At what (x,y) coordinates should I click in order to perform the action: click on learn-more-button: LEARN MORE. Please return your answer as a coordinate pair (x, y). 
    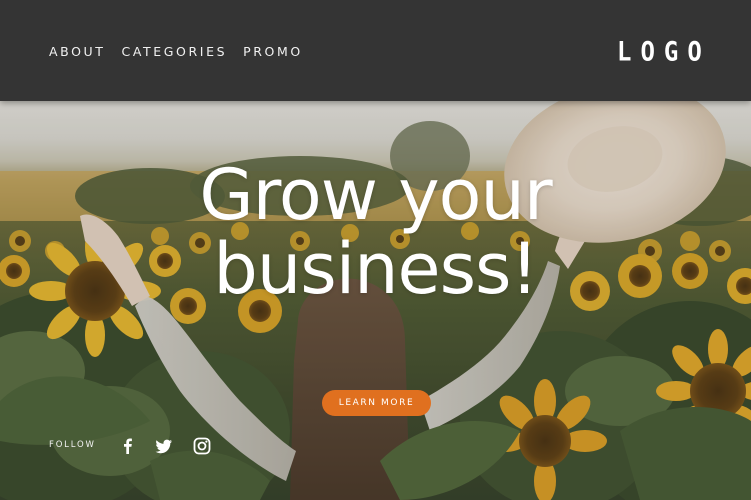
    Looking at the image, I should click on (376, 403).